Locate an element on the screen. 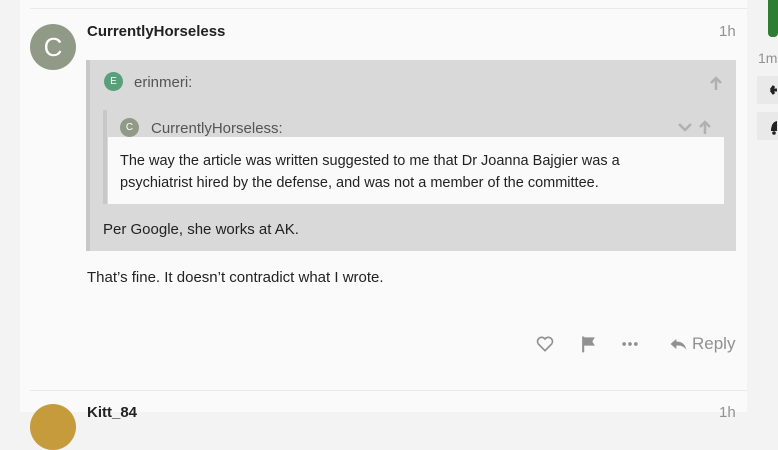  reply-button: Reply is located at coordinates (701, 344).